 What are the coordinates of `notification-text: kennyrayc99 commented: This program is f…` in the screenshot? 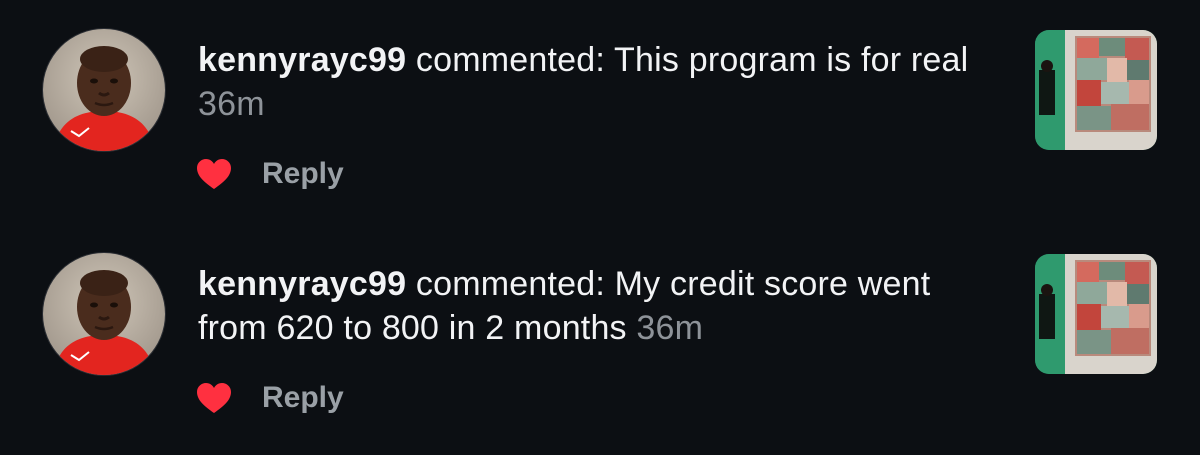 It's located at (598, 82).